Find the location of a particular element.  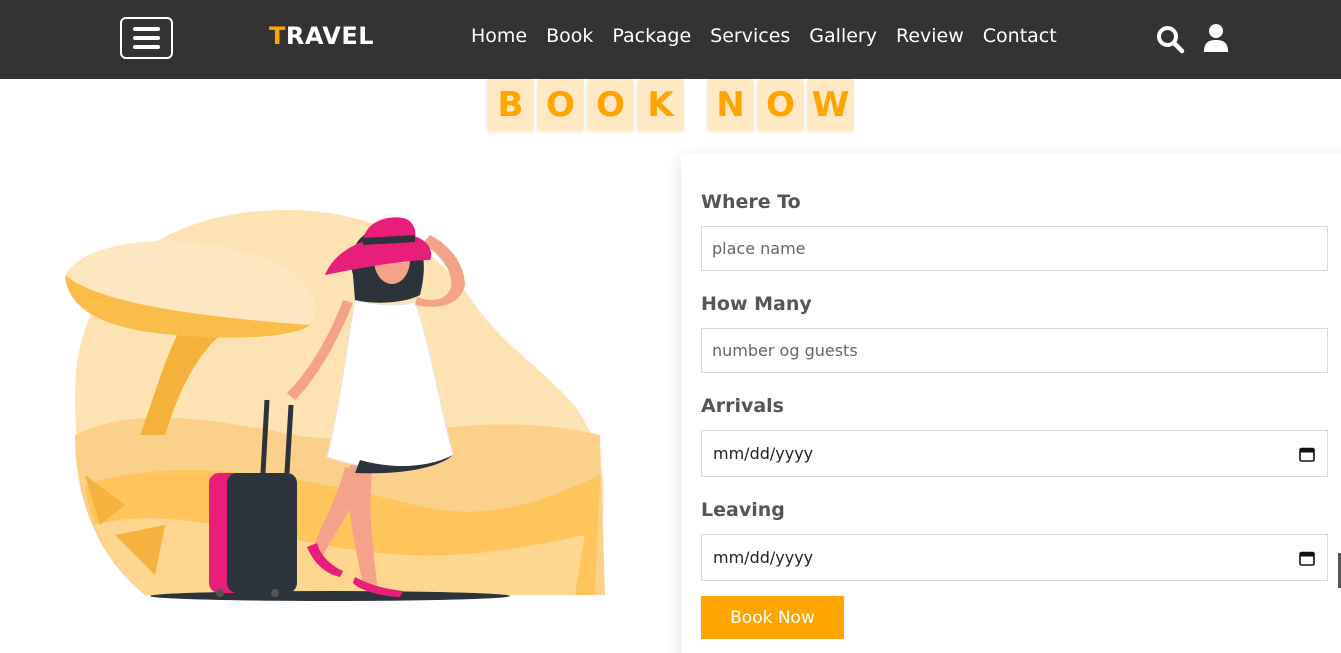

leaving-label: Leaving is located at coordinates (743, 510).